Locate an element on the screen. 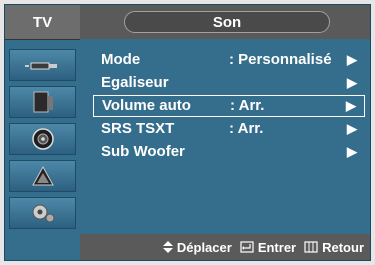  footer-help-bar: Déplacer Entrer Retour is located at coordinates (225, 247).